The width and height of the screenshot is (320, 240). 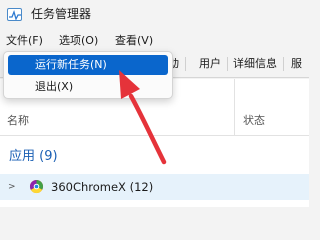 What do you see at coordinates (102, 187) in the screenshot?
I see `row-label: 360ChromeX (12)` at bounding box center [102, 187].